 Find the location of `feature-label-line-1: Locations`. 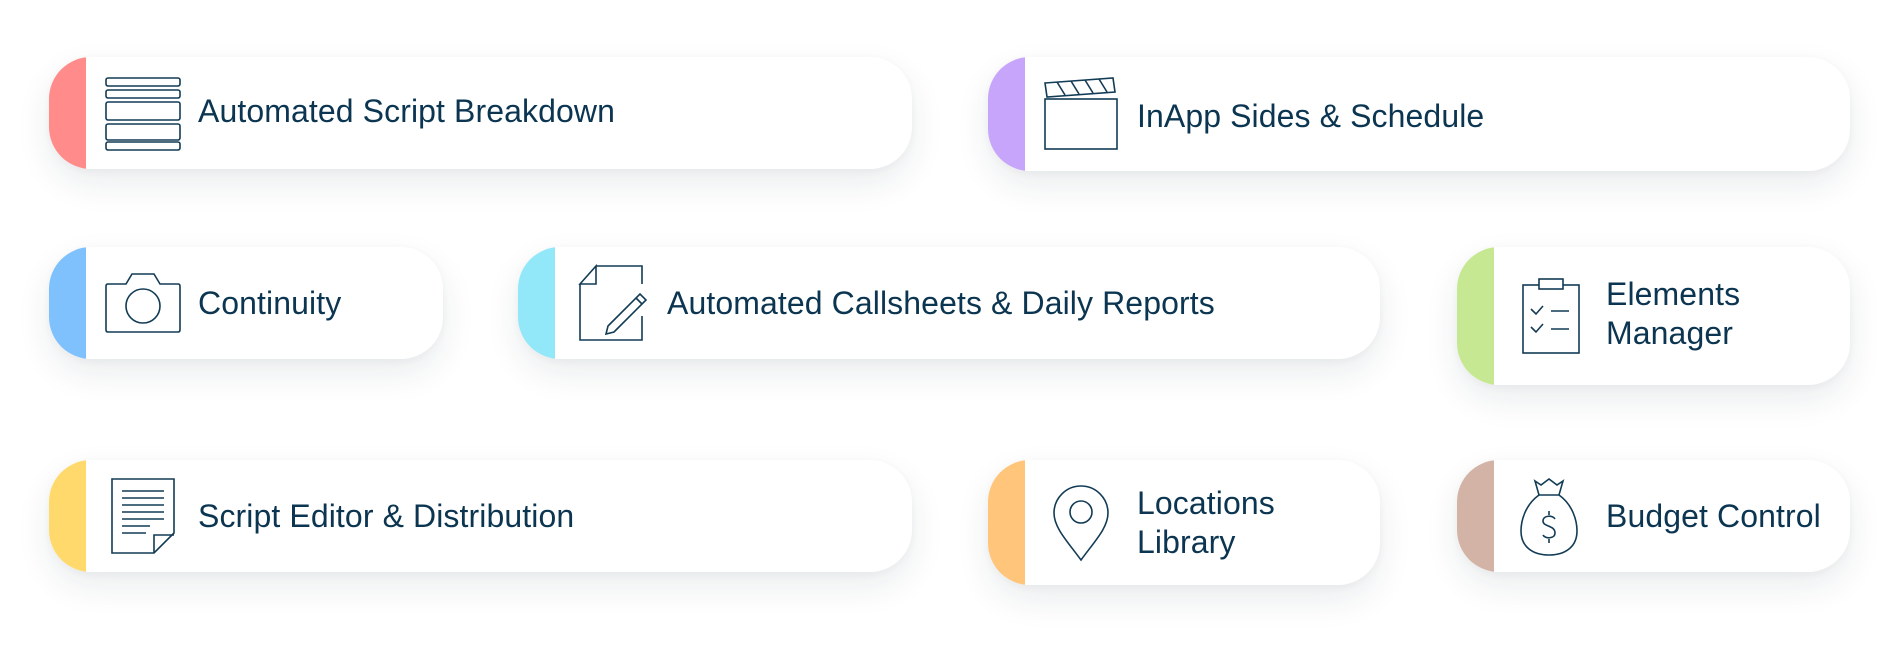

feature-label-line-1: Locations is located at coordinates (1206, 503).